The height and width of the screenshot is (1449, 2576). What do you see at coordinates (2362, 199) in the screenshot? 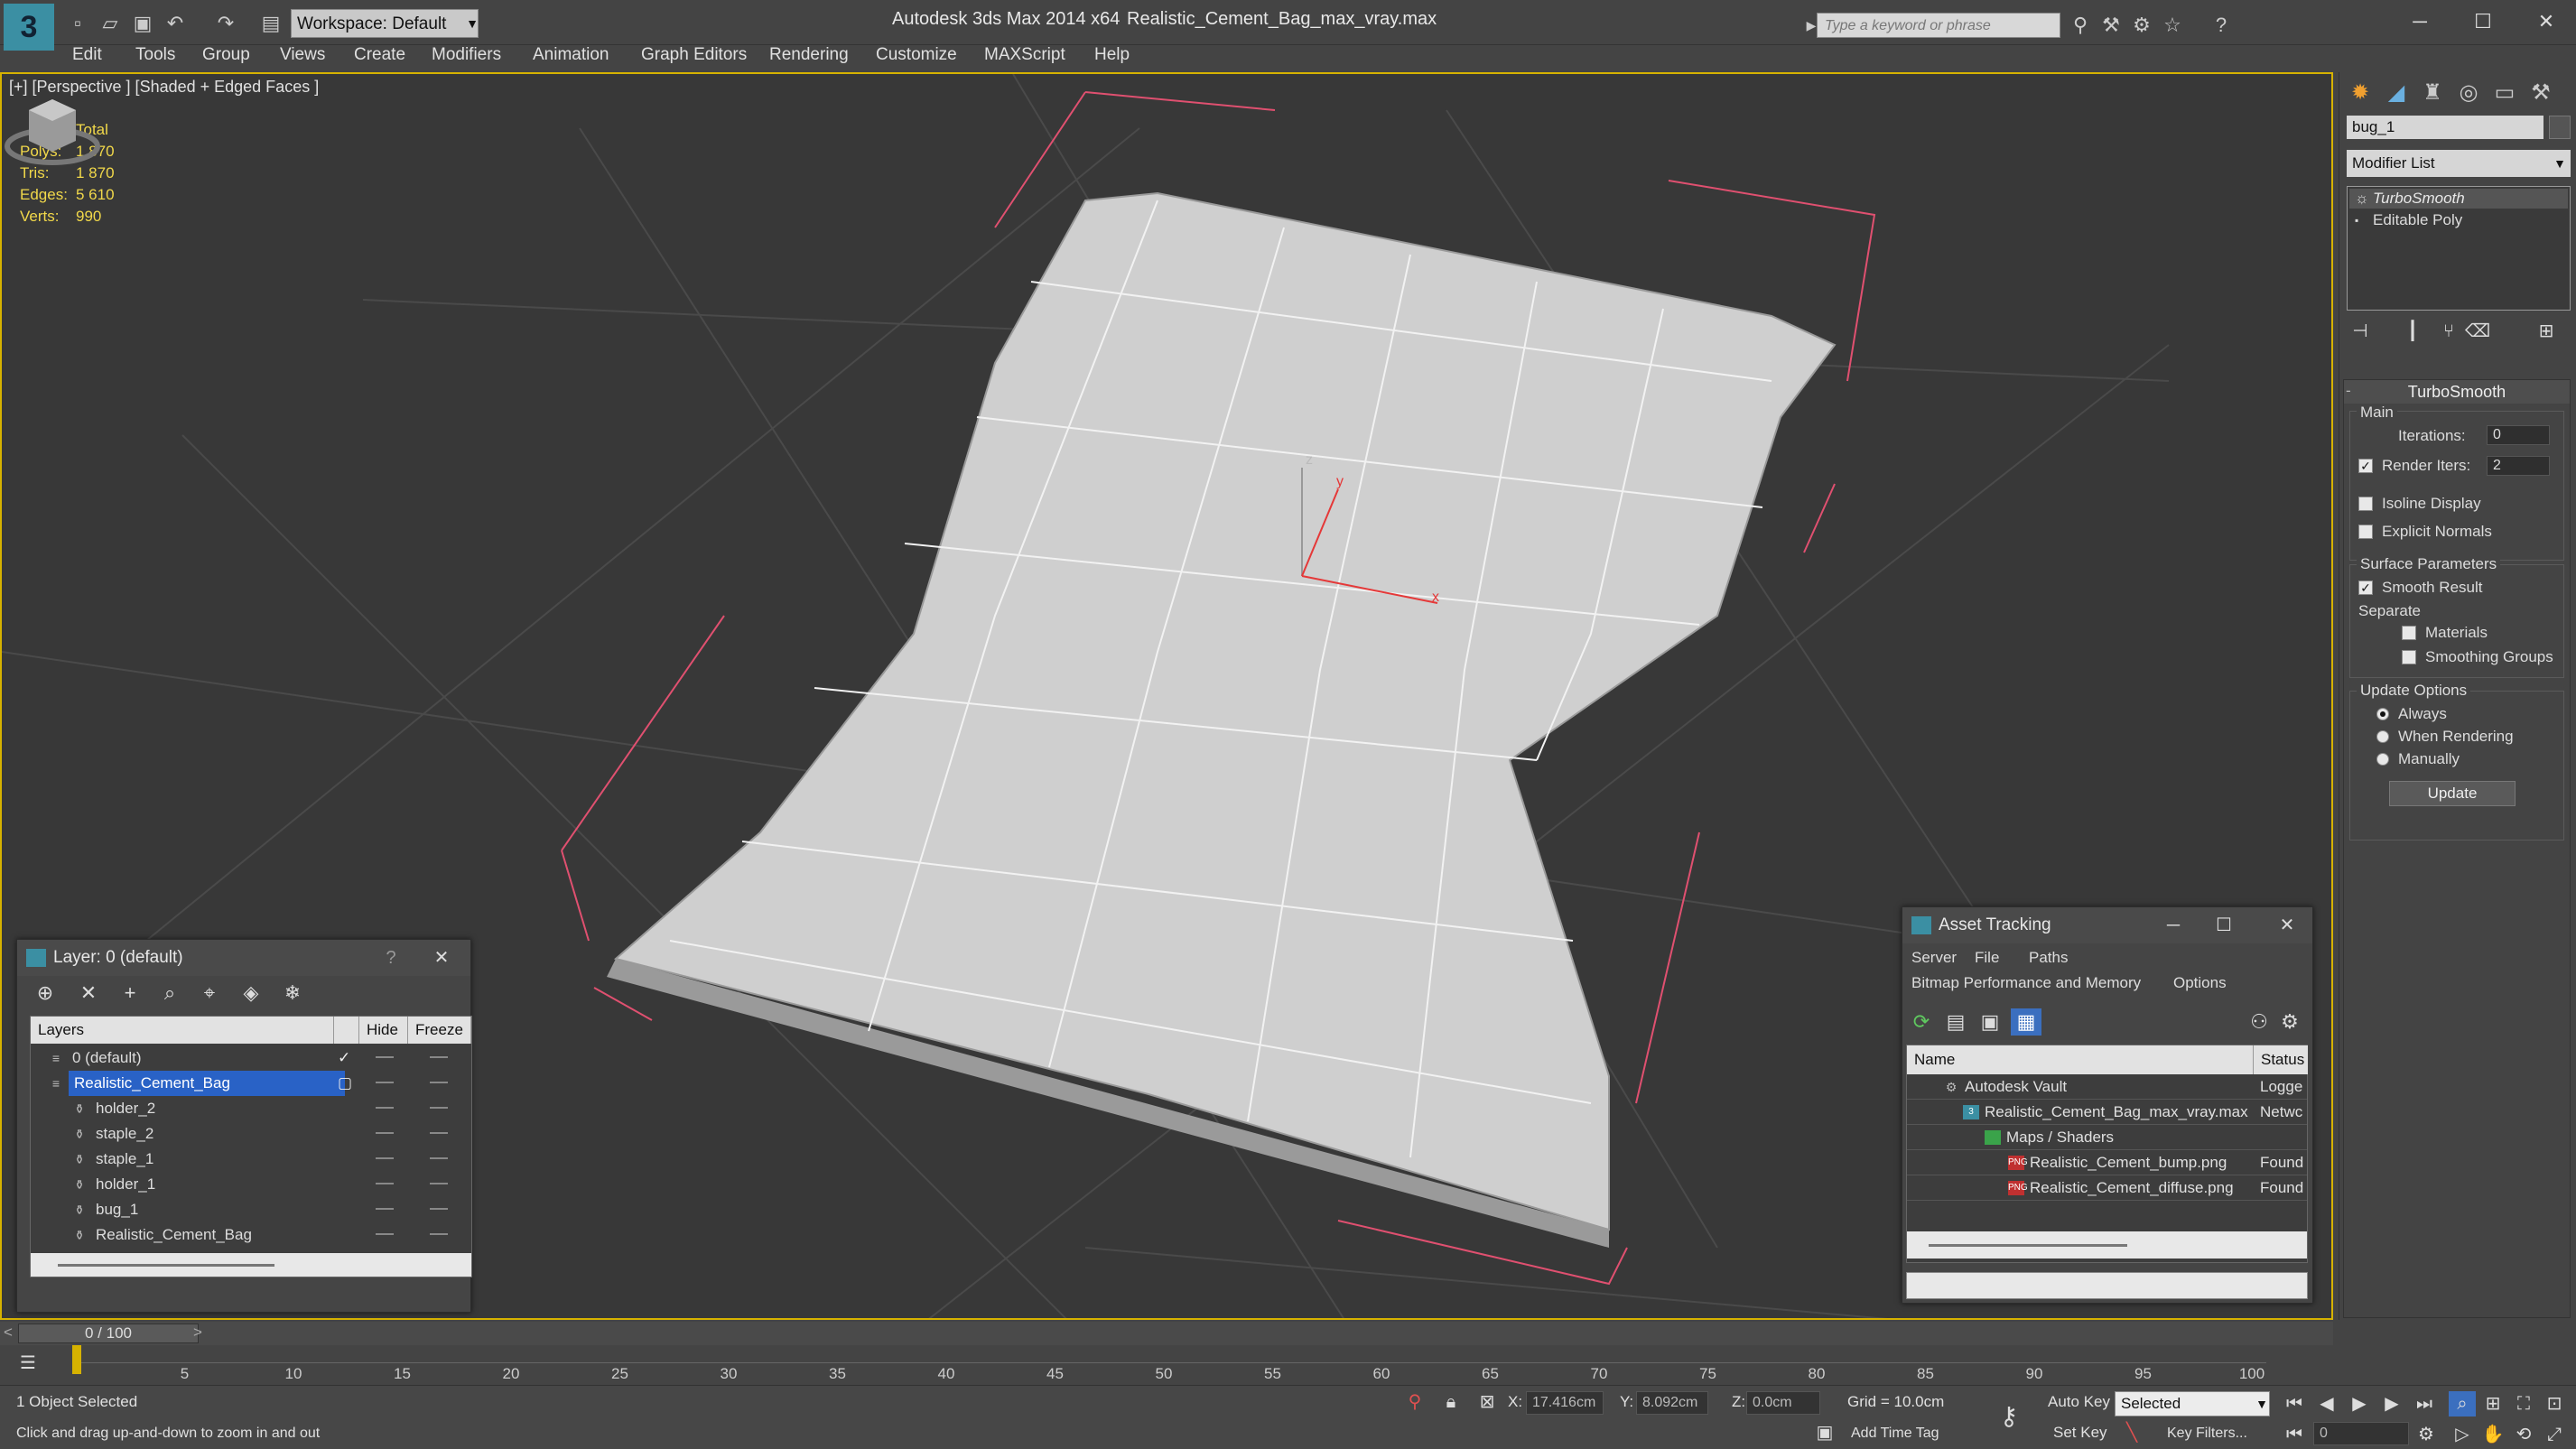
I see `lightbulb-icon: ☼` at bounding box center [2362, 199].